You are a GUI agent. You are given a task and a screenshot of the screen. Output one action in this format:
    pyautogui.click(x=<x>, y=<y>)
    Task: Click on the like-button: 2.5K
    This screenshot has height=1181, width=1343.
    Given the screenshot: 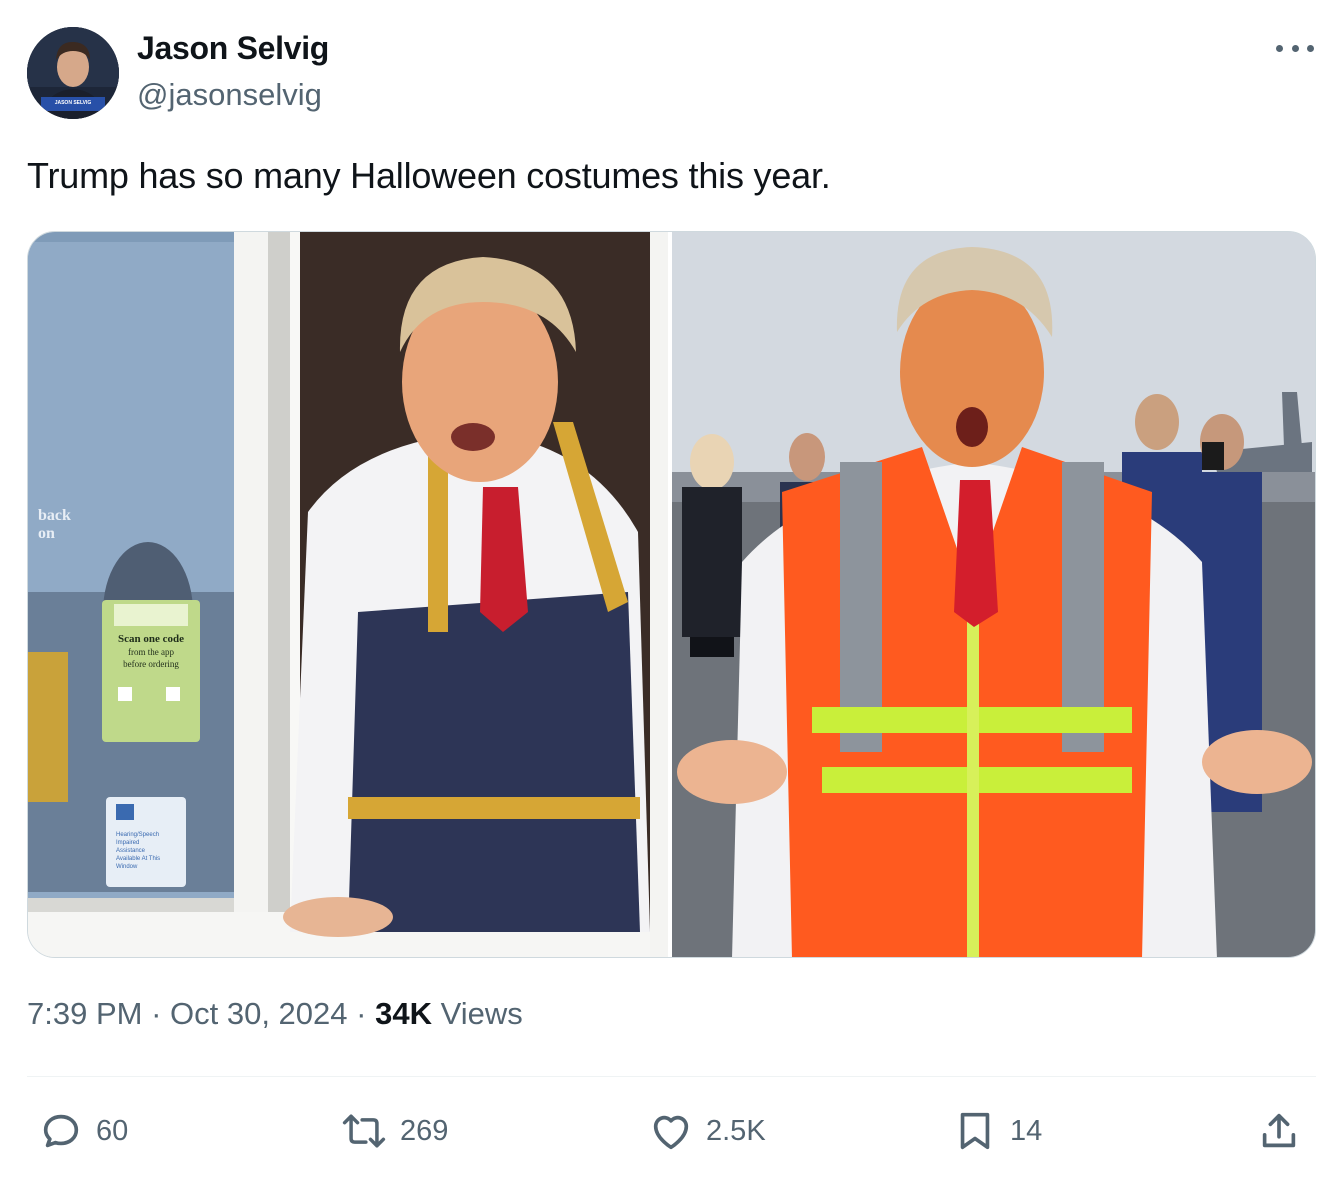 What is the action you would take?
    pyautogui.click(x=707, y=1131)
    